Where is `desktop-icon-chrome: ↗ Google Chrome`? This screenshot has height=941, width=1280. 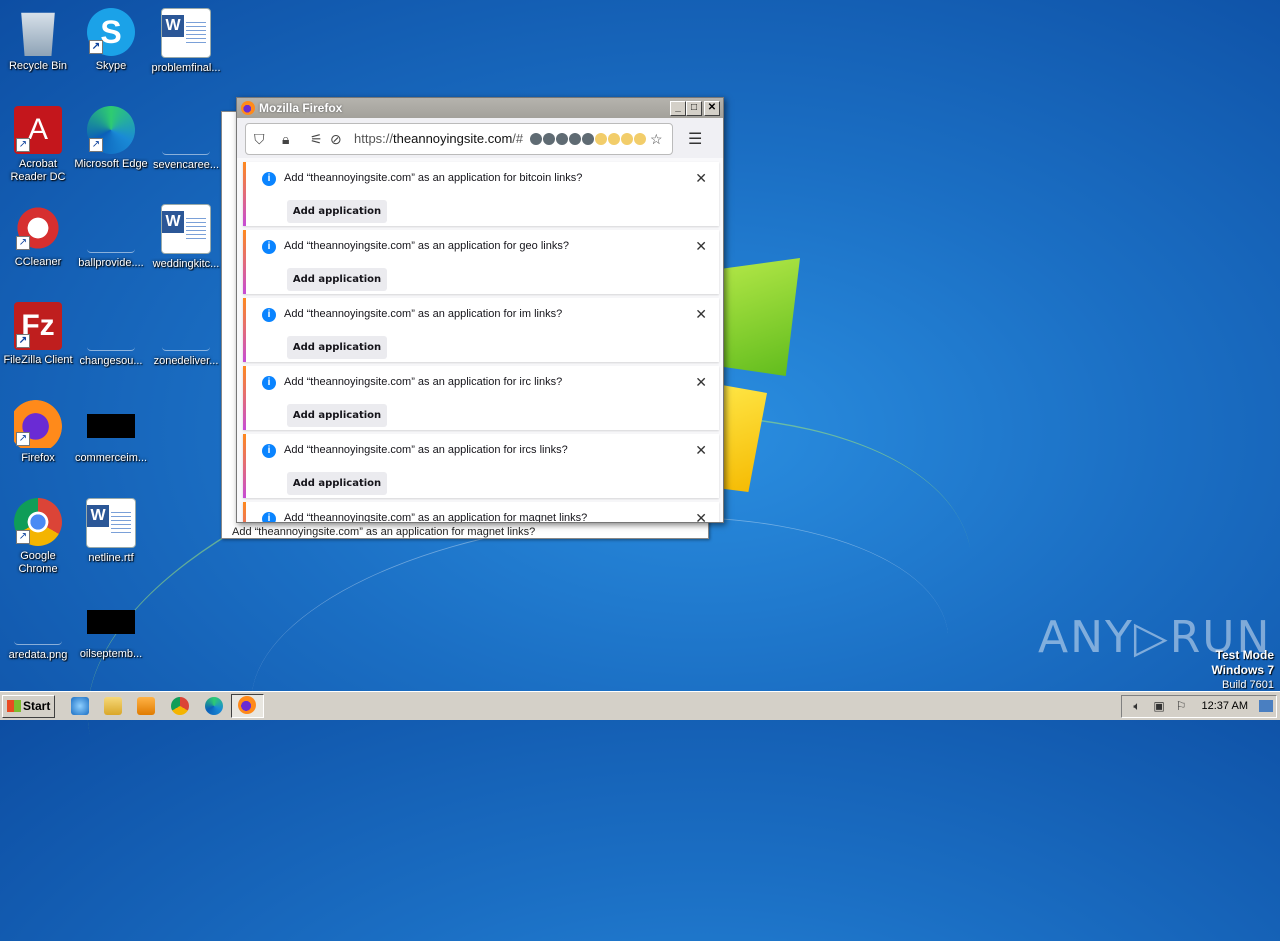 desktop-icon-chrome: ↗ Google Chrome is located at coordinates (38, 537).